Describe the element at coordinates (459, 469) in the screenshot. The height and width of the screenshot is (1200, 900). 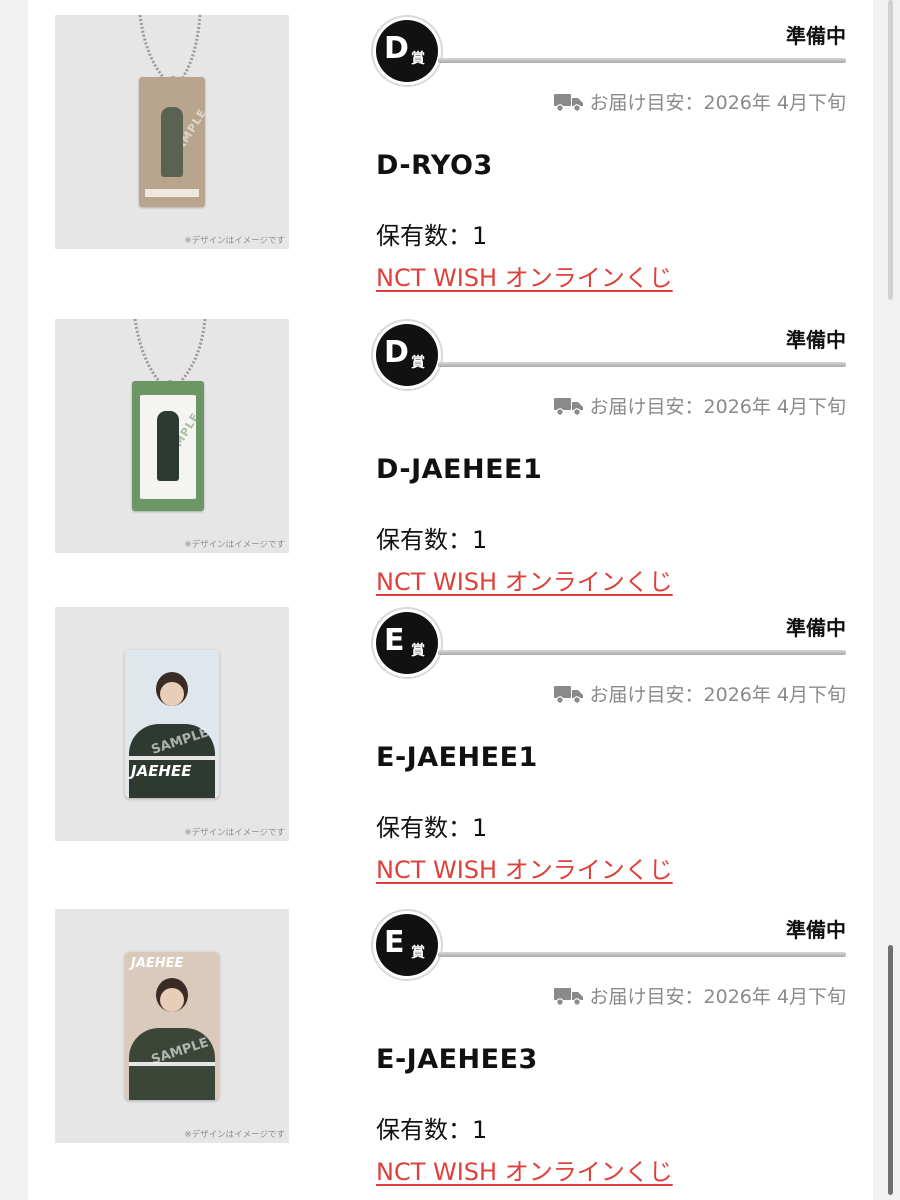
I see `product-code: D-JAEHEE1` at that location.